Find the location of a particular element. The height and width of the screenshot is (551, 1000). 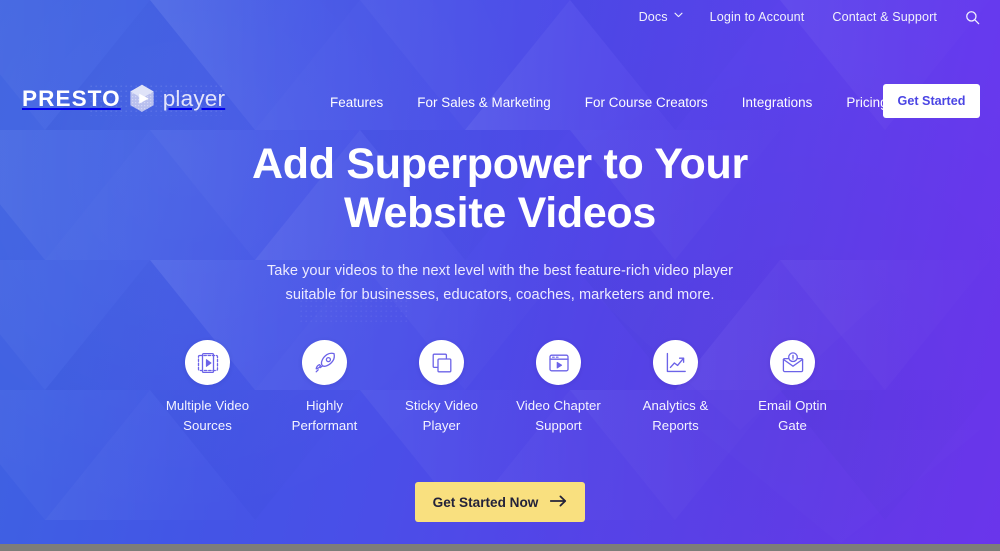

feature-label: Video Chapter Support is located at coordinates (558, 416).